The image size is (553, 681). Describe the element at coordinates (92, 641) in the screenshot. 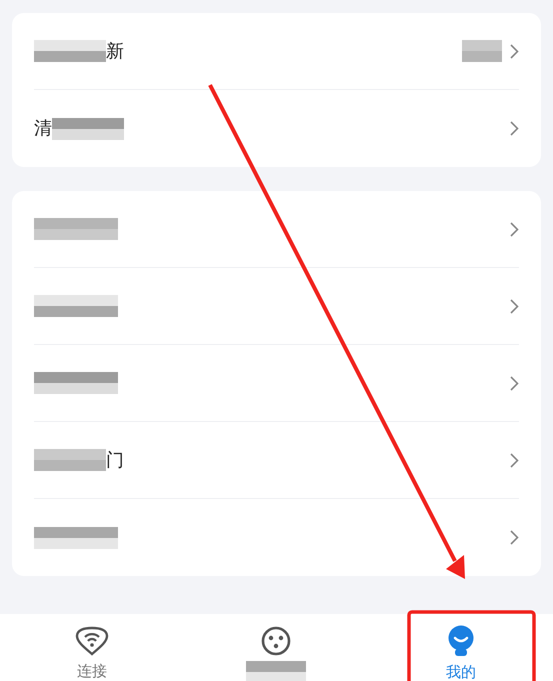

I see `wifi-icon` at that location.